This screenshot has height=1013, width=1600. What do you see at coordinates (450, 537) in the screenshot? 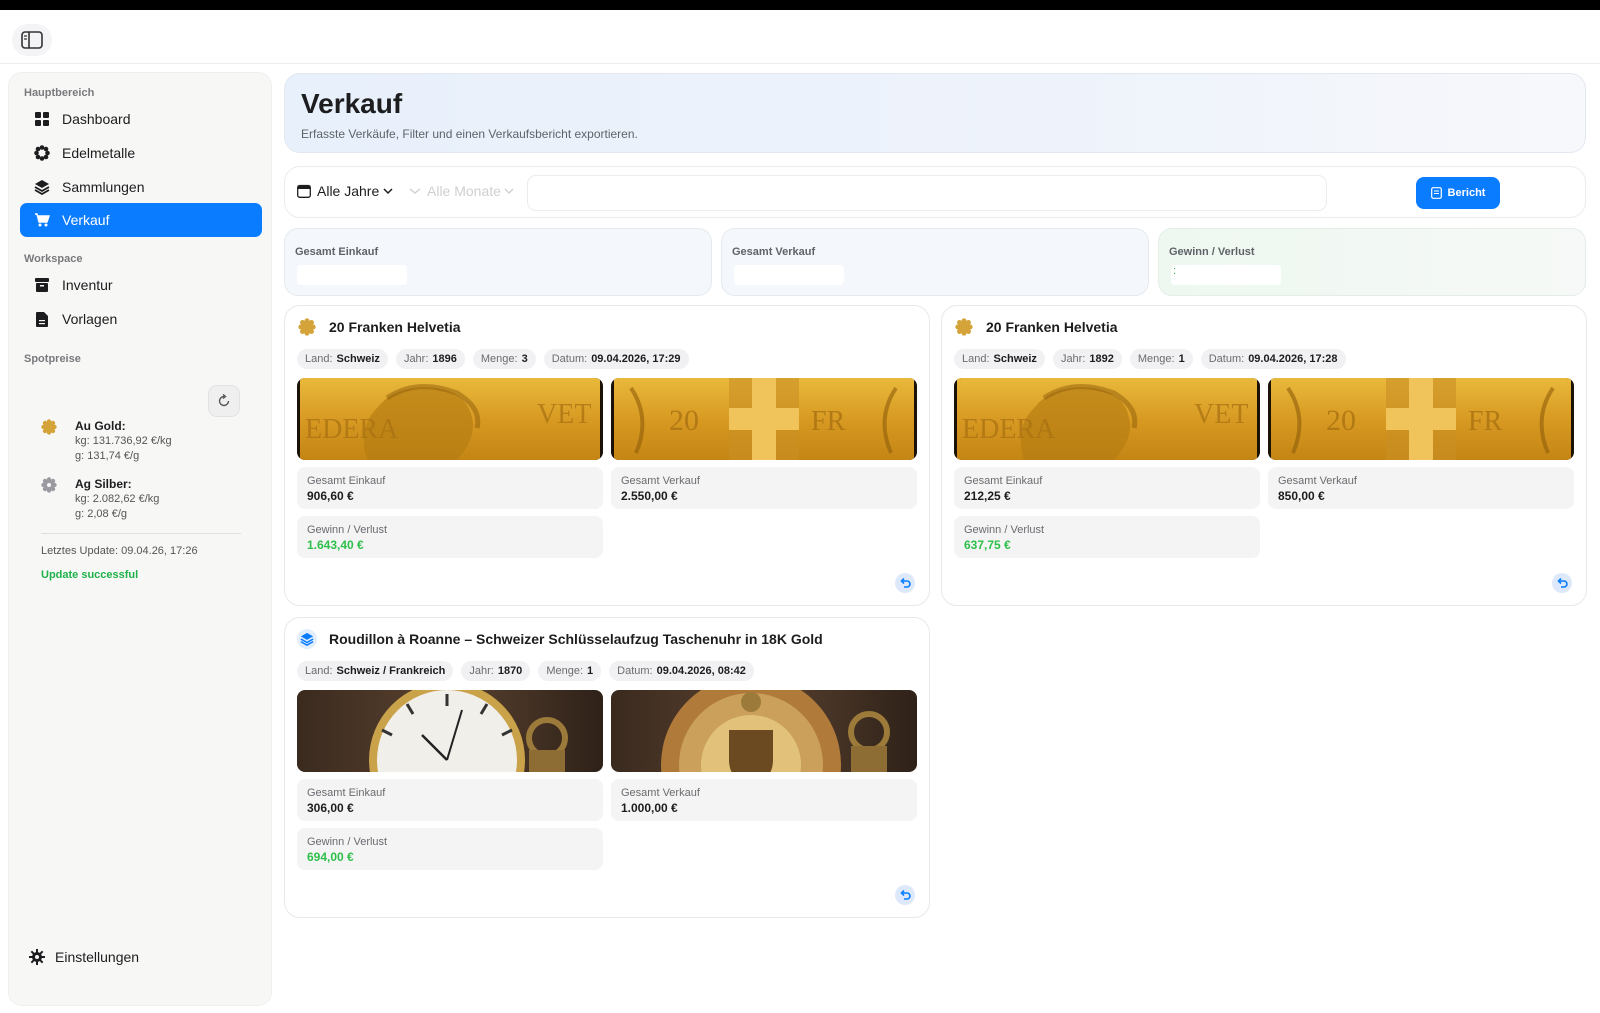
I see `stat-profit: Gewinn / Verlust 1.643,40 €` at bounding box center [450, 537].